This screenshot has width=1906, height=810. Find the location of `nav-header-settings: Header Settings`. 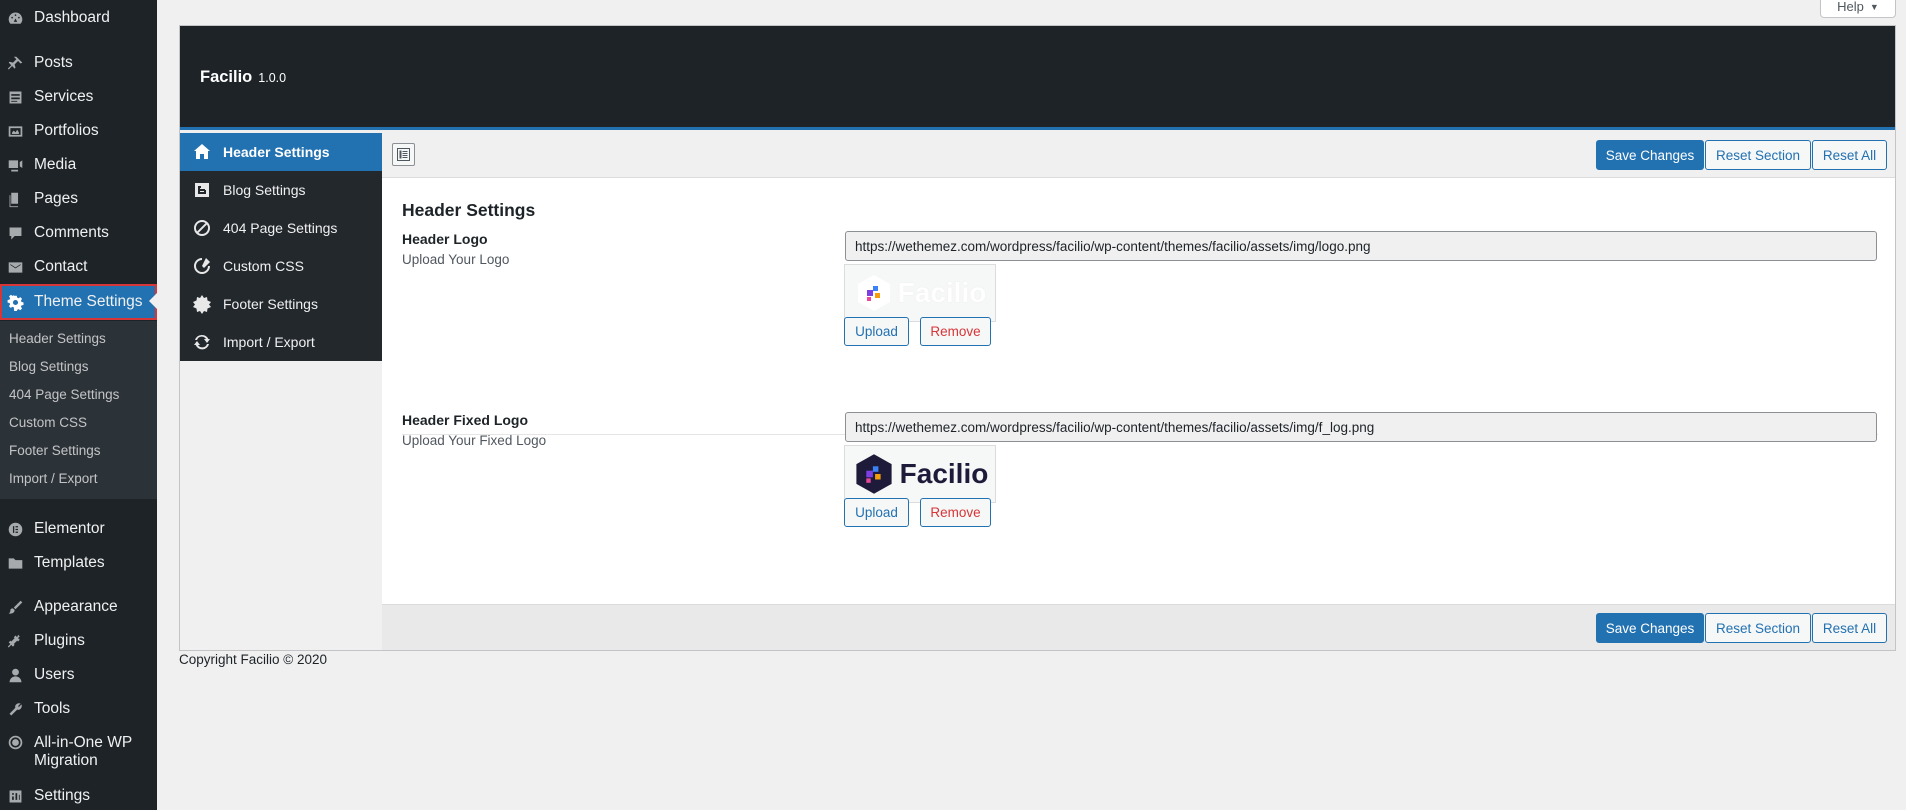

nav-header-settings: Header Settings is located at coordinates (281, 152).